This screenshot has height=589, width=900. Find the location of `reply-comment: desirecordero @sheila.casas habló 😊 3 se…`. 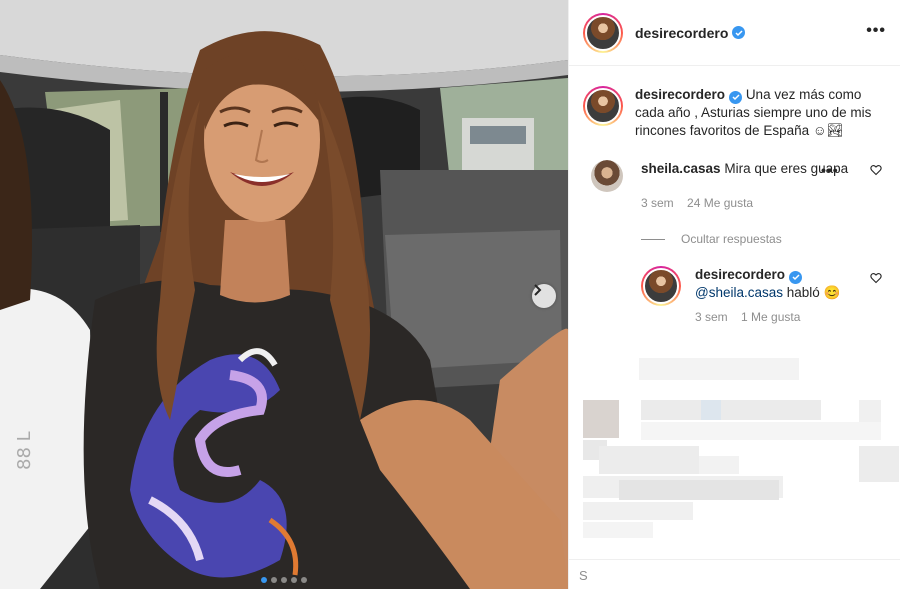

reply-comment: desirecordero @sheila.casas habló 😊 3 se… is located at coordinates (734, 286).